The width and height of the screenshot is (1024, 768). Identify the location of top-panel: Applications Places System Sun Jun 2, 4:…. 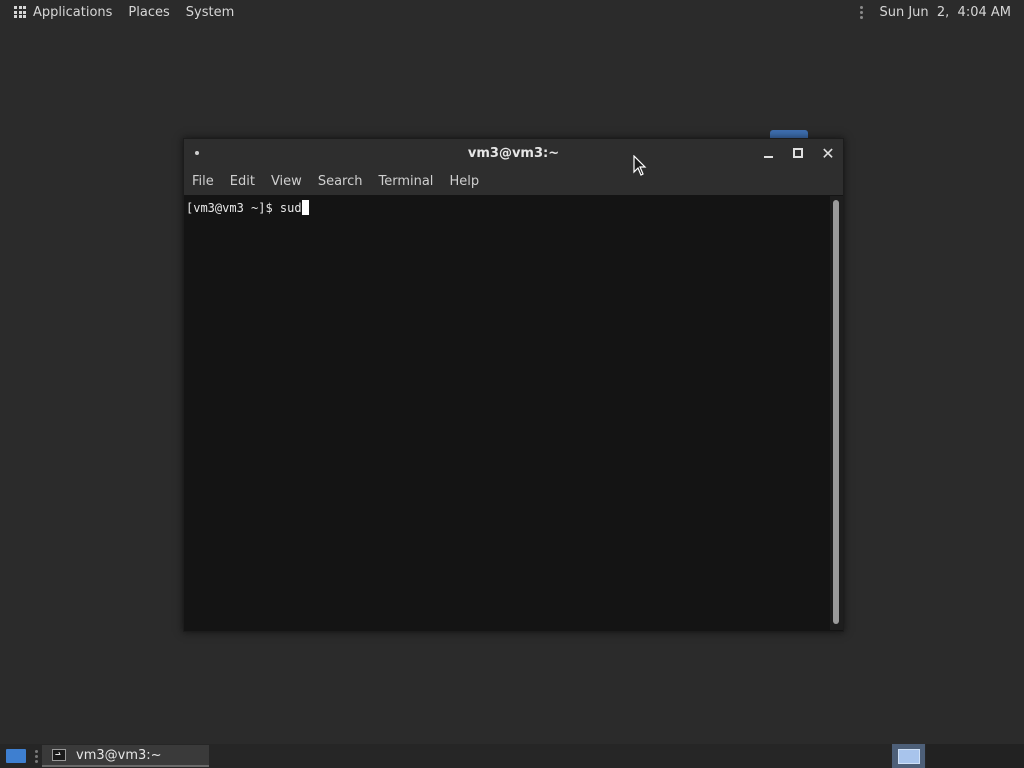
(512, 12).